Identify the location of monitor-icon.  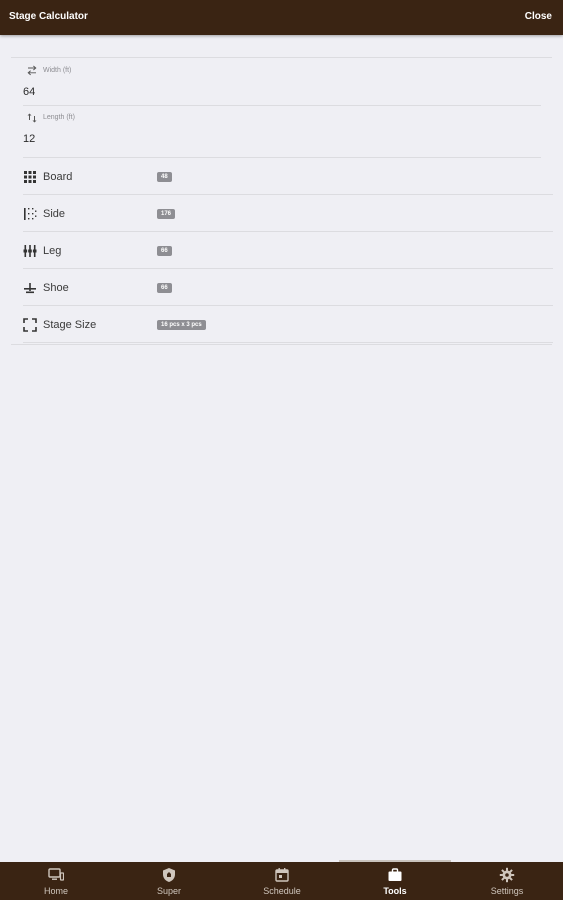
(56, 874).